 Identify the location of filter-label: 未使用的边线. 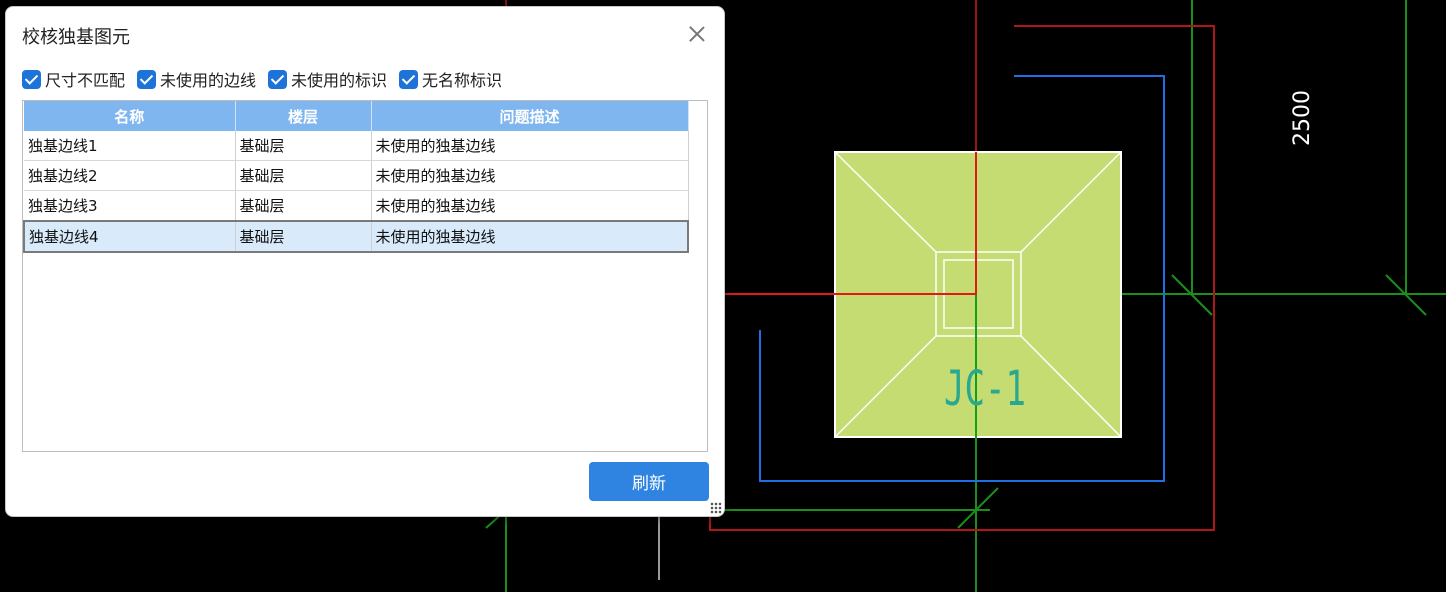
(208, 80).